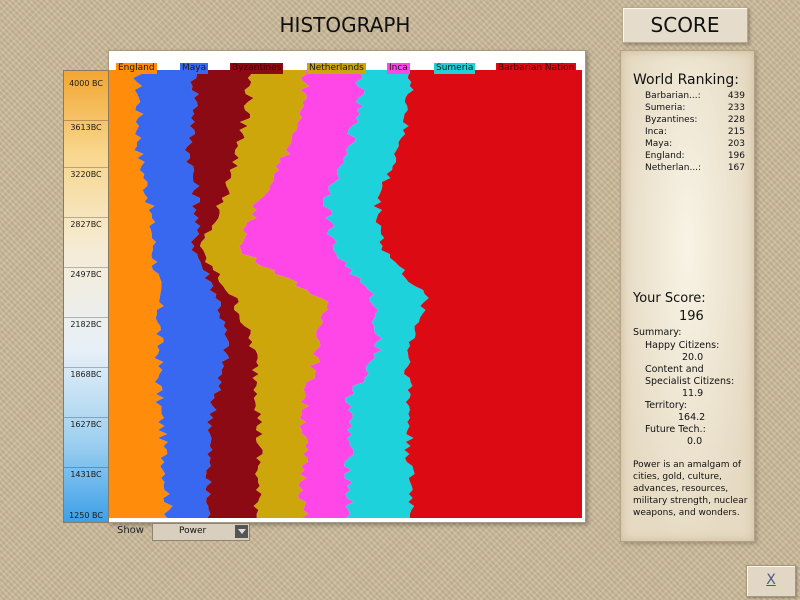  I want to click on score-tab: SCORE, so click(685, 25).